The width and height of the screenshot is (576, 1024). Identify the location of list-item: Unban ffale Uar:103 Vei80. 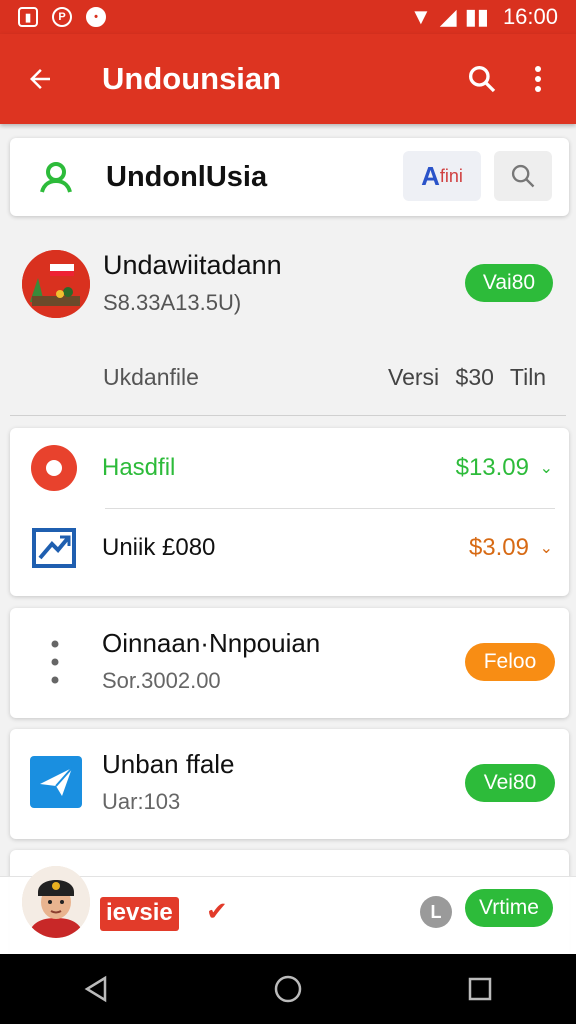
(289, 784).